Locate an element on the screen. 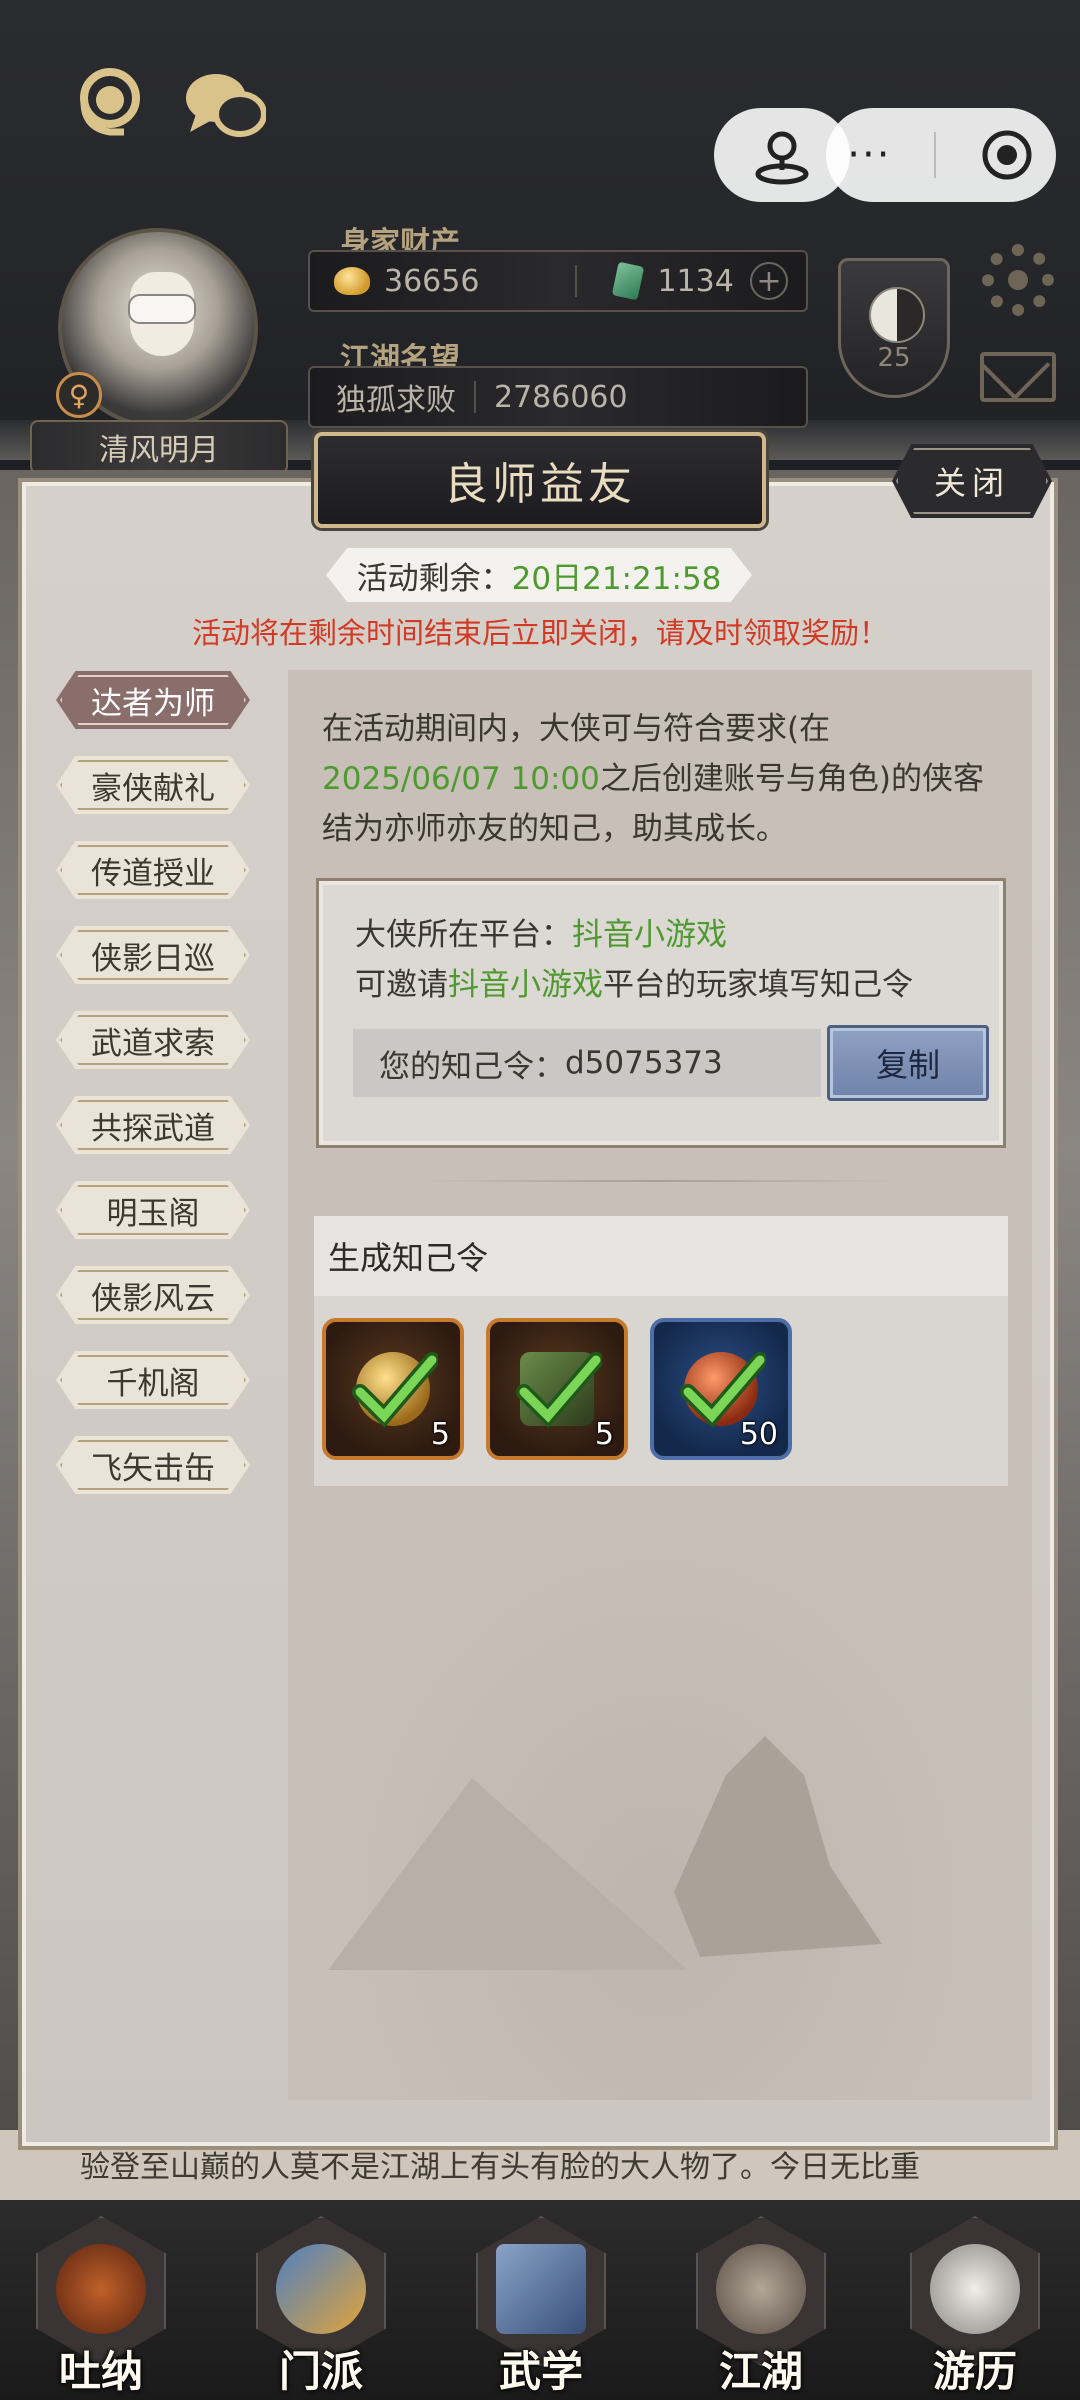 The height and width of the screenshot is (2400, 1080). invite-code-field: 您的知己令： d5075373 is located at coordinates (587, 1063).